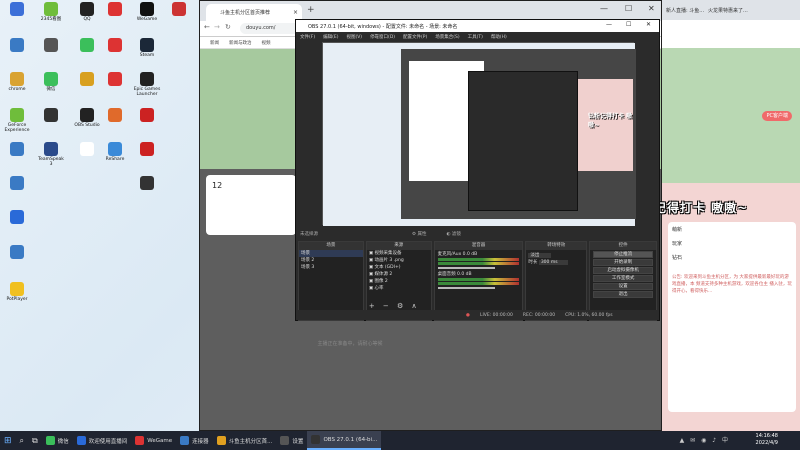  I want to click on desktop-icon: Steam, so click(147, 48).